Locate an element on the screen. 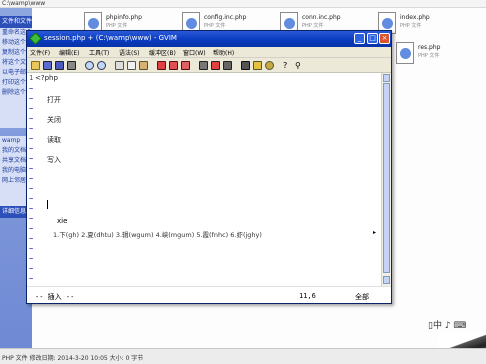 The width and height of the screenshot is (486, 364). undo-icon is located at coordinates (89, 65).